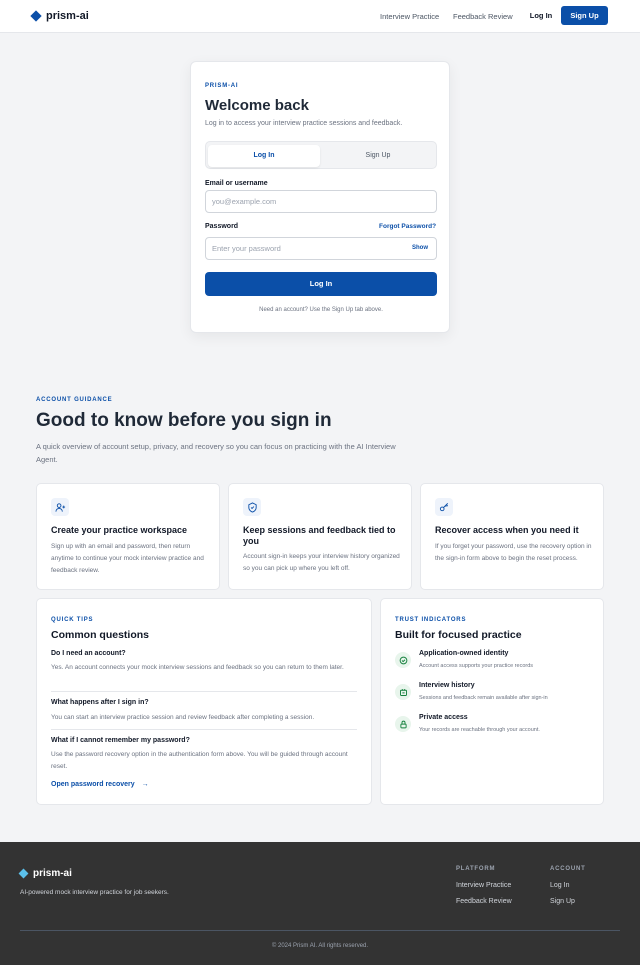 Image resolution: width=640 pixels, height=965 pixels. Describe the element at coordinates (120, 740) in the screenshot. I see `faq-question: What if I cannot remember my password?` at that location.